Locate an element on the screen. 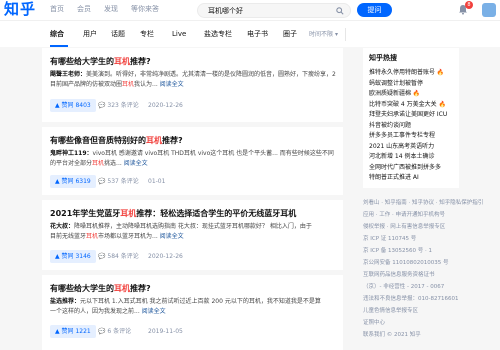  author-name: 盐选推荐： is located at coordinates (65, 301).